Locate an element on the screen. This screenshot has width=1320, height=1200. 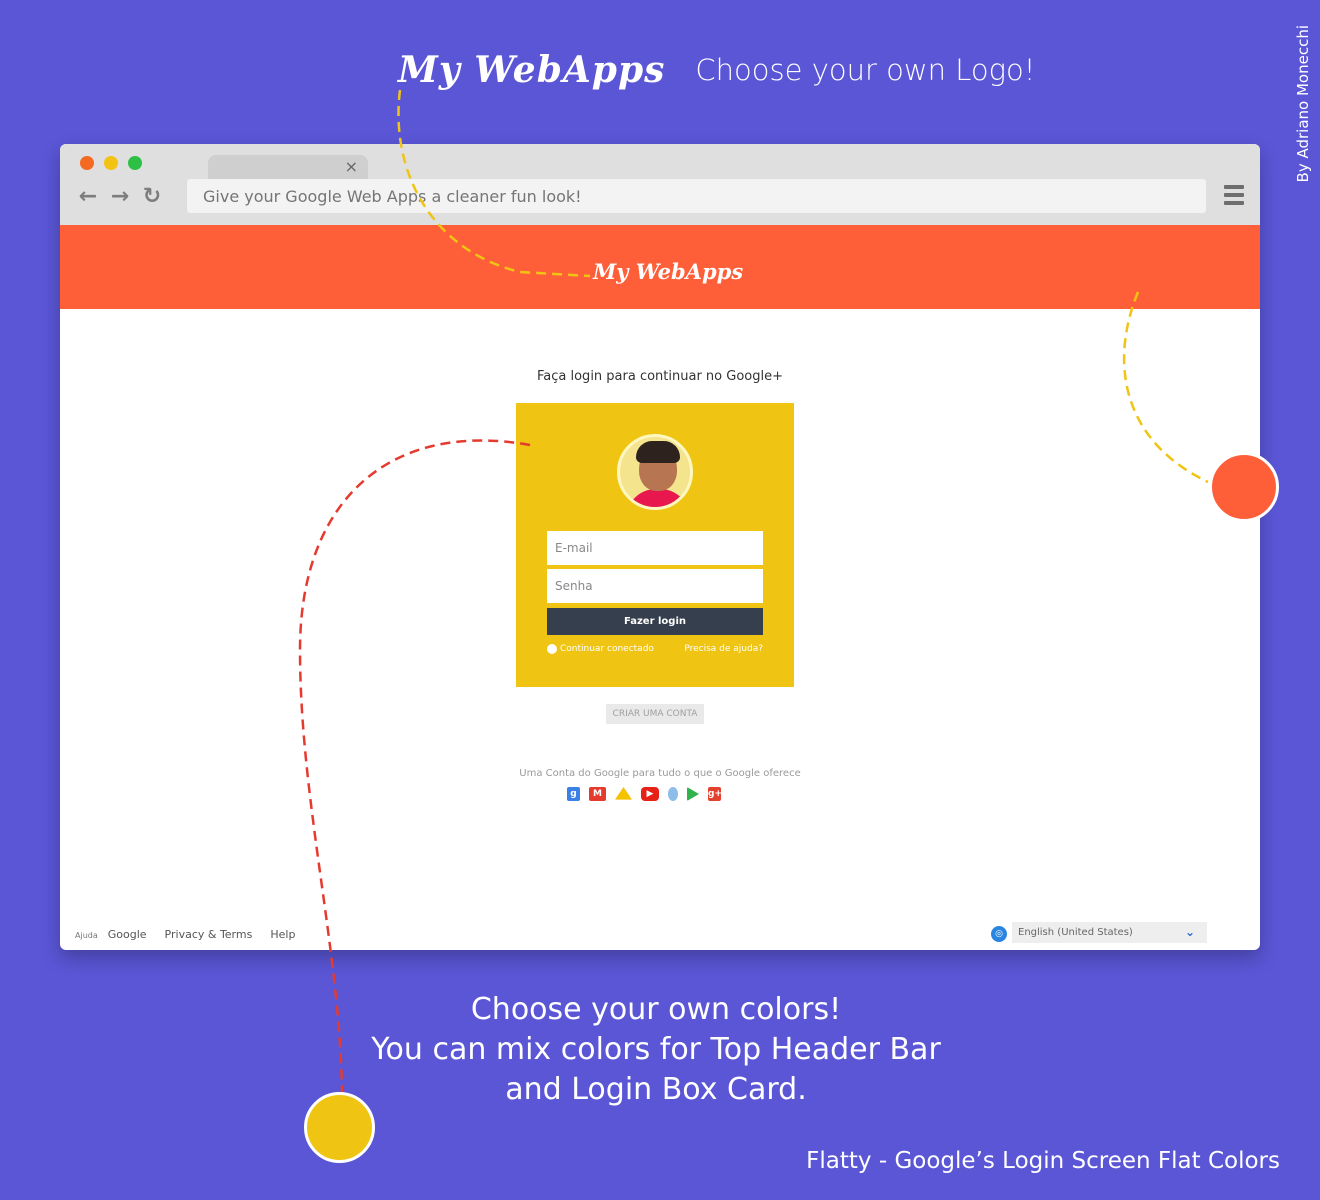
footer-google: Google is located at coordinates (127, 934).